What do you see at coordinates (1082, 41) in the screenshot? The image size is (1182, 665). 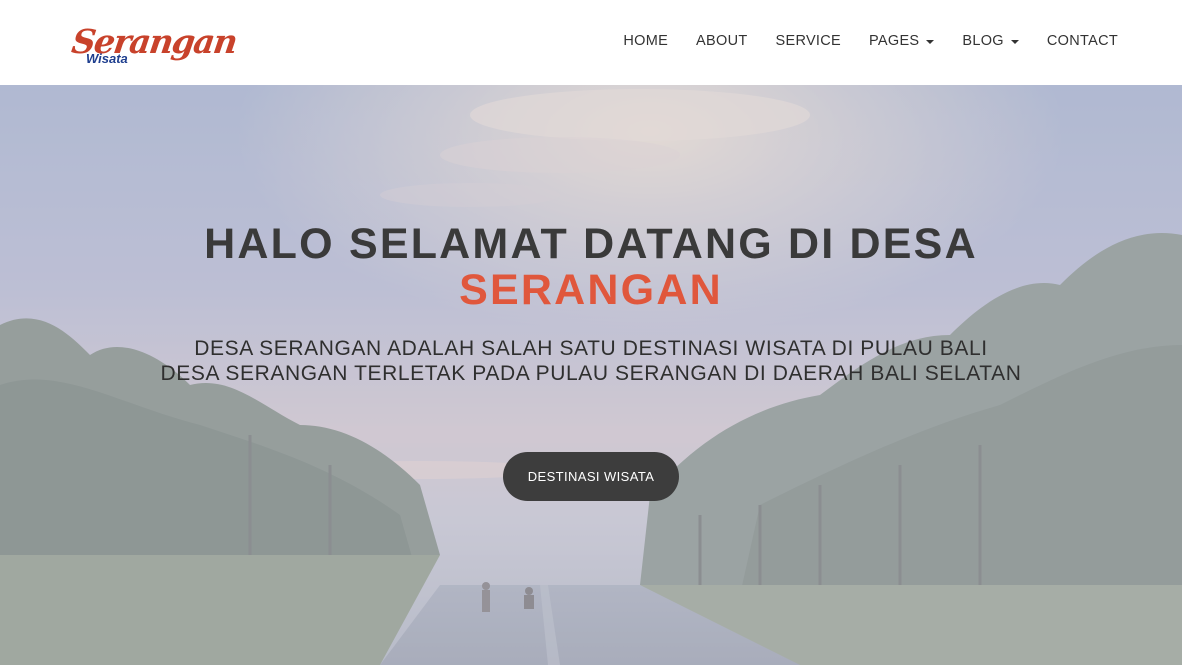 I see `nav-item-label: CONTACT` at bounding box center [1082, 41].